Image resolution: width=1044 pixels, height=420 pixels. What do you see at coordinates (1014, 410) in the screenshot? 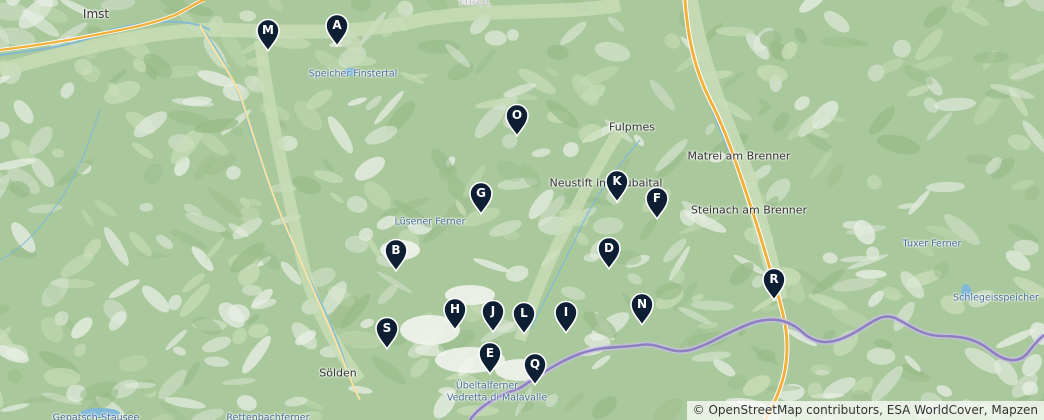
I see `attribution-mapzen-link: Mapzen` at bounding box center [1014, 410].